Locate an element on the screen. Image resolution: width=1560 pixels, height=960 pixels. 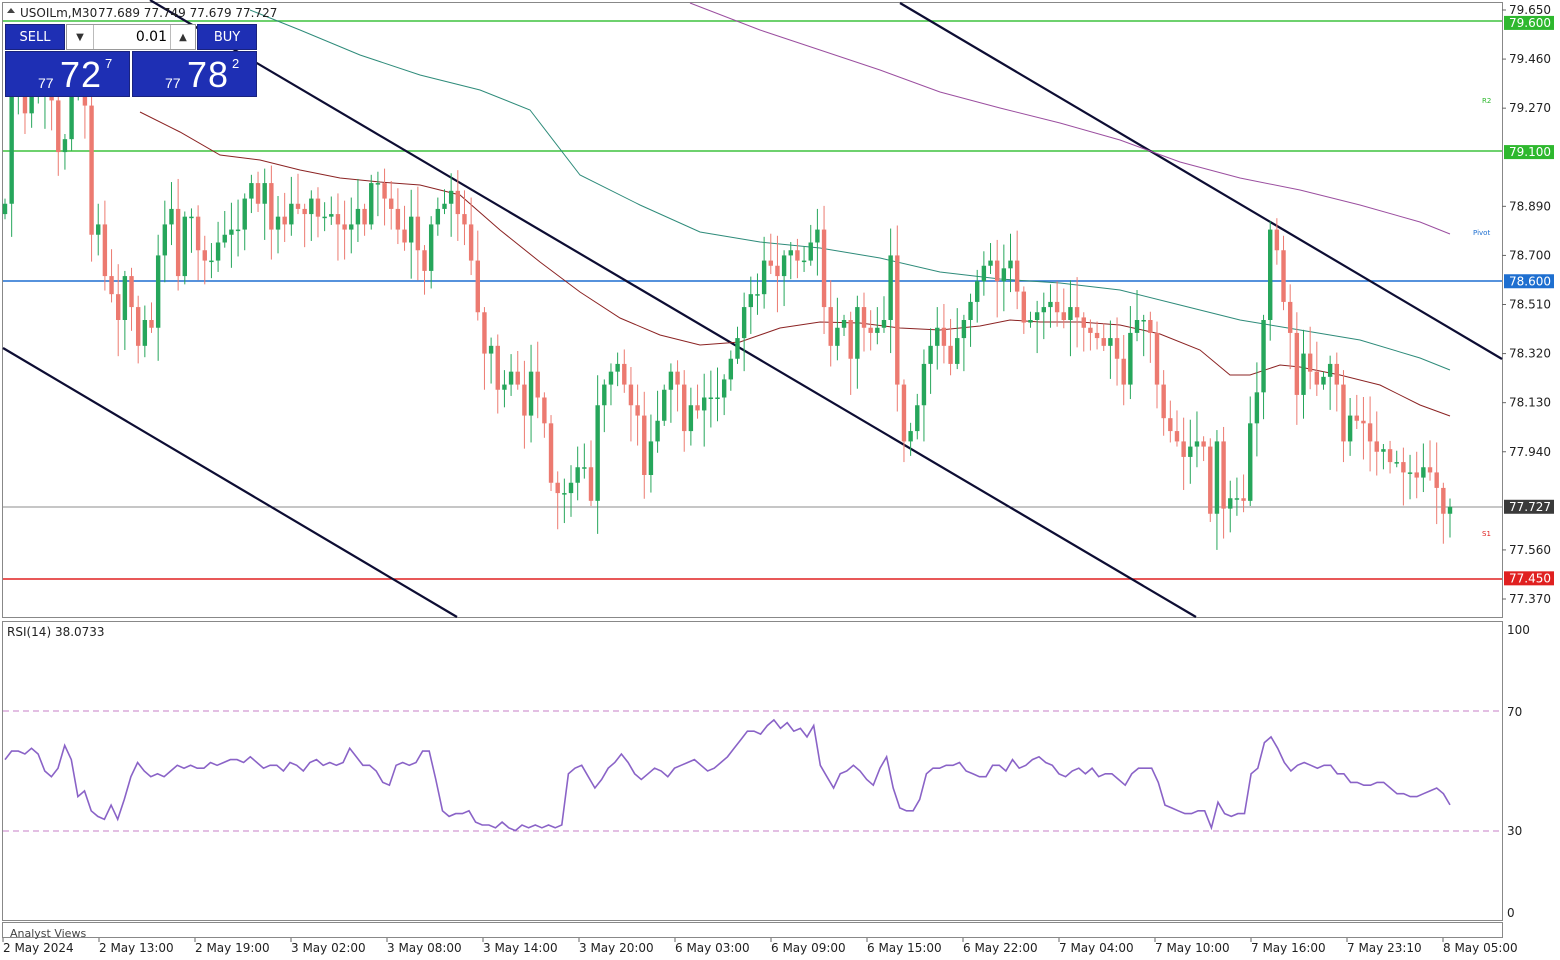
time-axis-label: 3 May 08:00 is located at coordinates (424, 948).